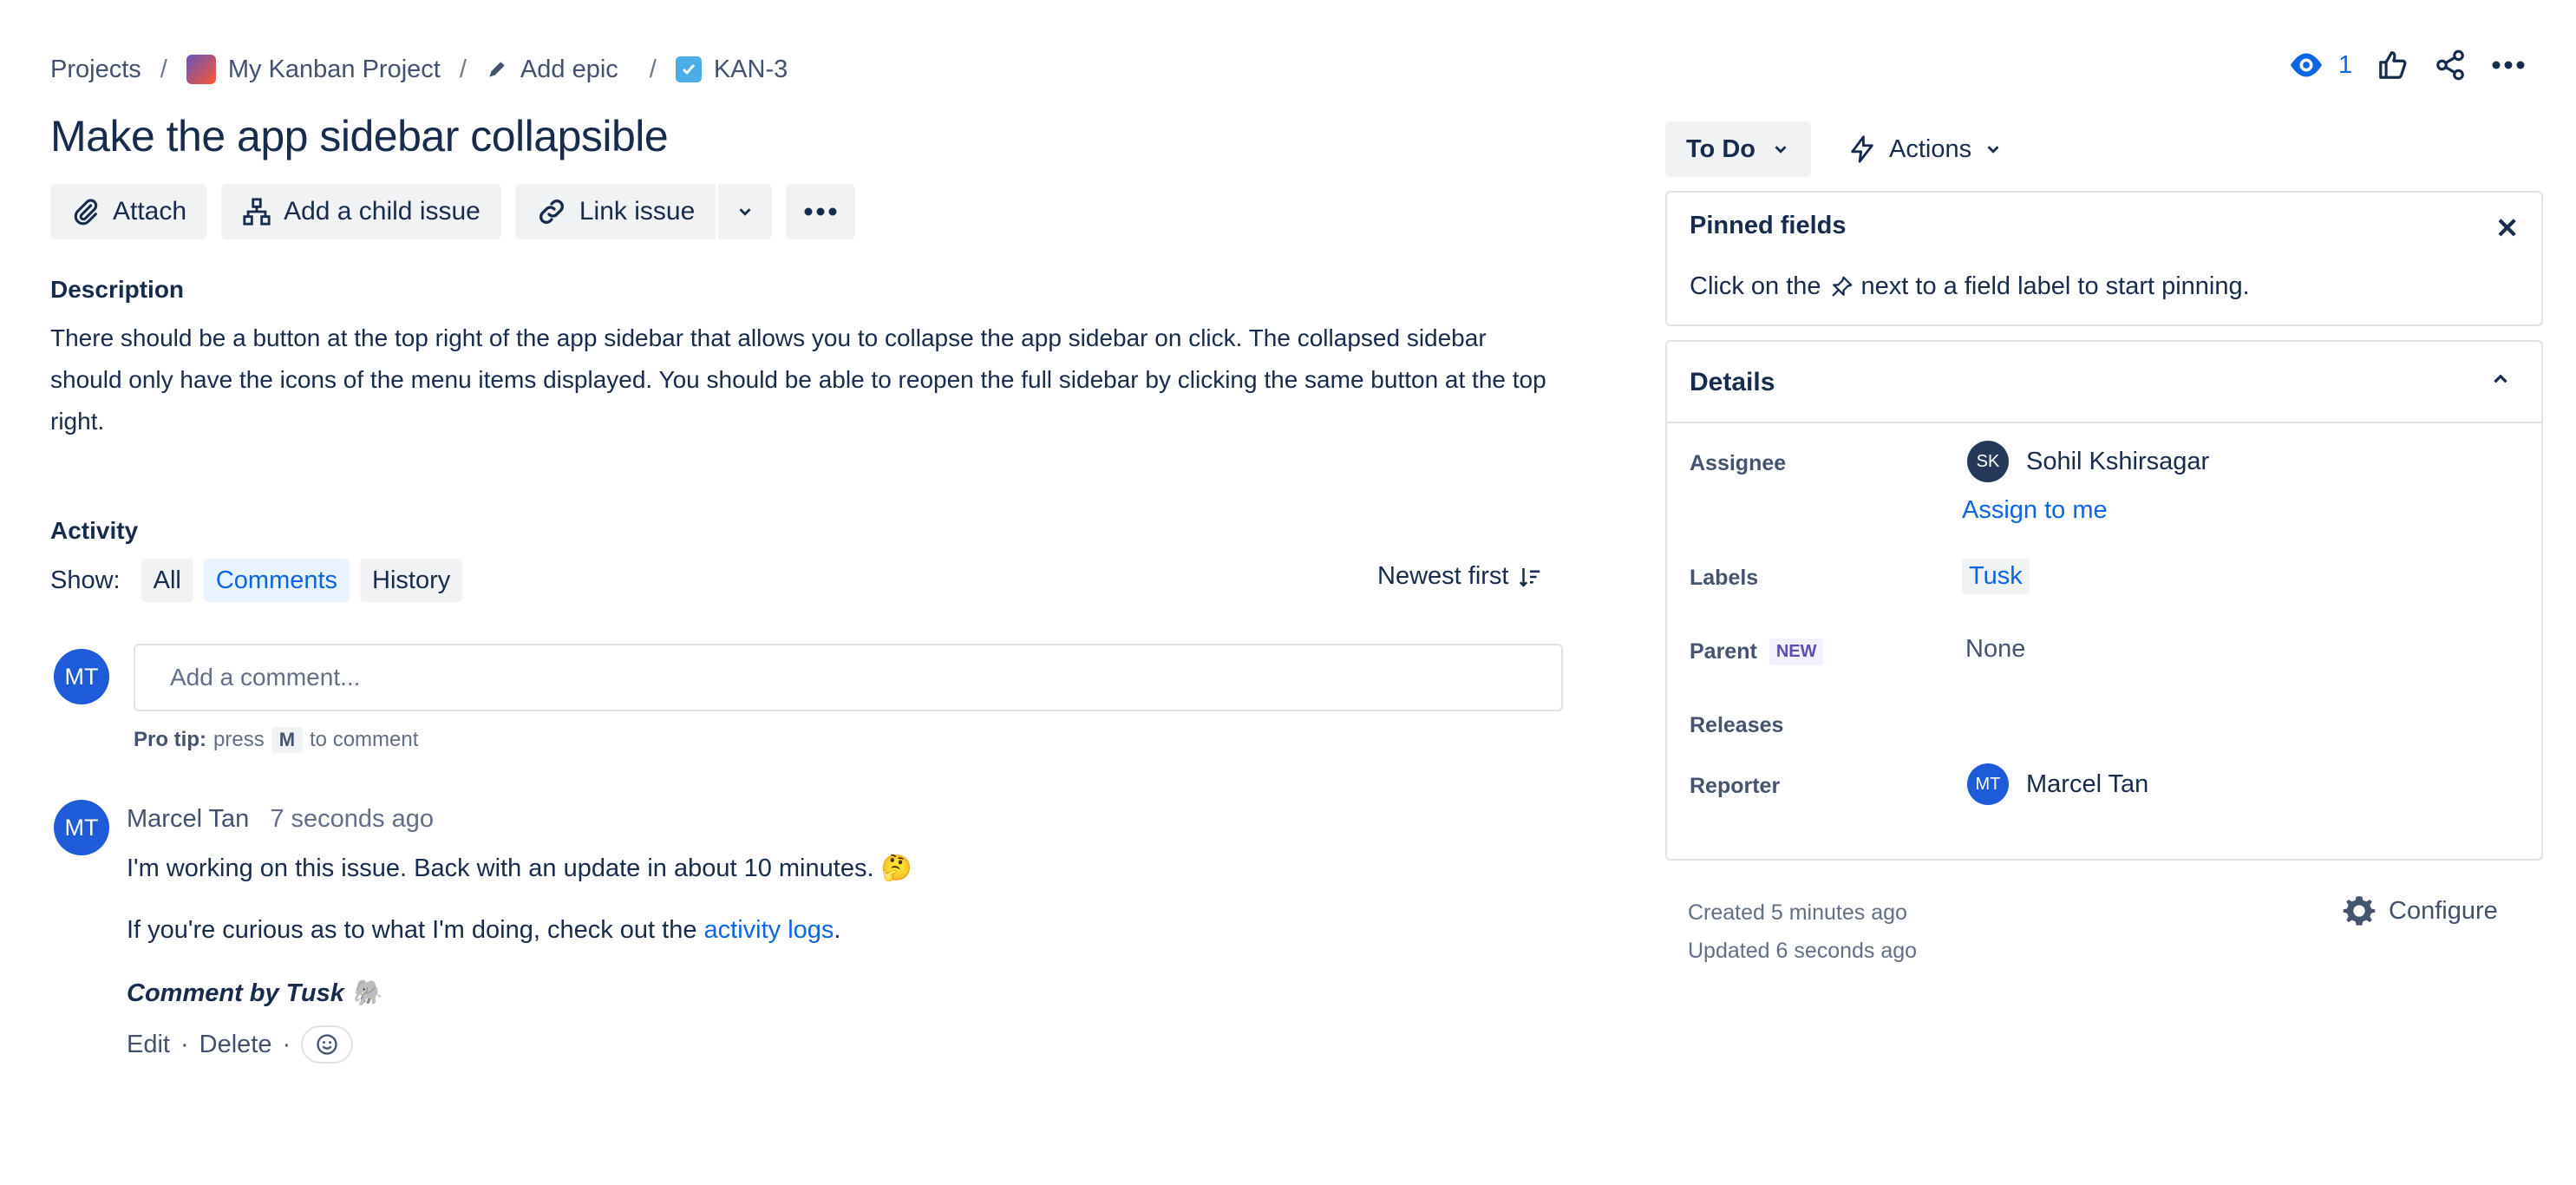 This screenshot has width=2576, height=1185. I want to click on pro-tip-suffix: to comment, so click(364, 739).